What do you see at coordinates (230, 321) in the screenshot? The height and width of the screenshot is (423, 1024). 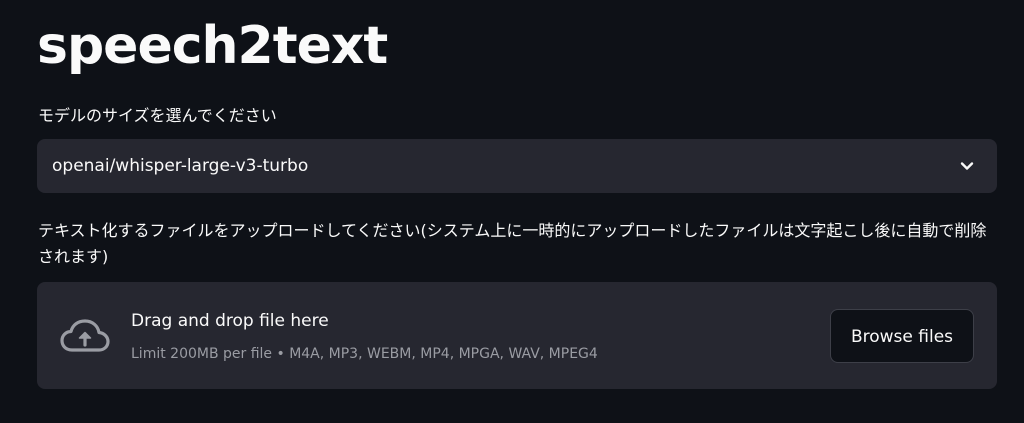 I see `dropzone-title: Drag and drop file here` at bounding box center [230, 321].